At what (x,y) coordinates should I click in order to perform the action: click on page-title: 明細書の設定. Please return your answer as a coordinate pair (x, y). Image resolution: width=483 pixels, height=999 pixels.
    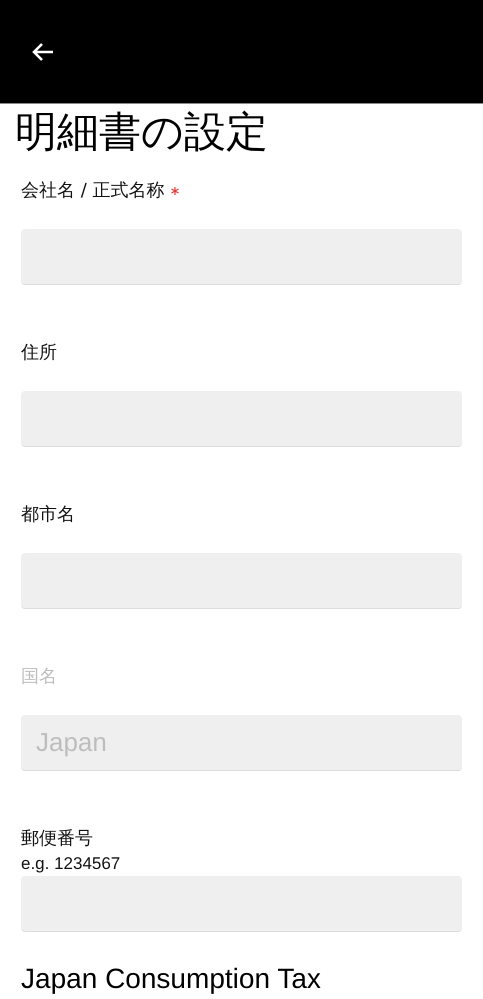
    Looking at the image, I should click on (141, 132).